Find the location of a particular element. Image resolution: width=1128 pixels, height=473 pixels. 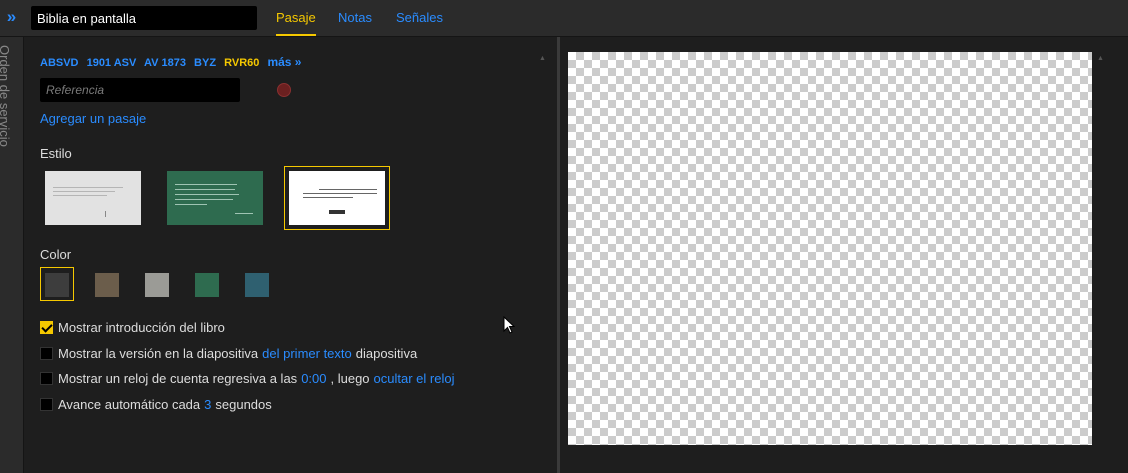

option-auto-advance: Avance automático cada 3 segundos is located at coordinates (156, 404).